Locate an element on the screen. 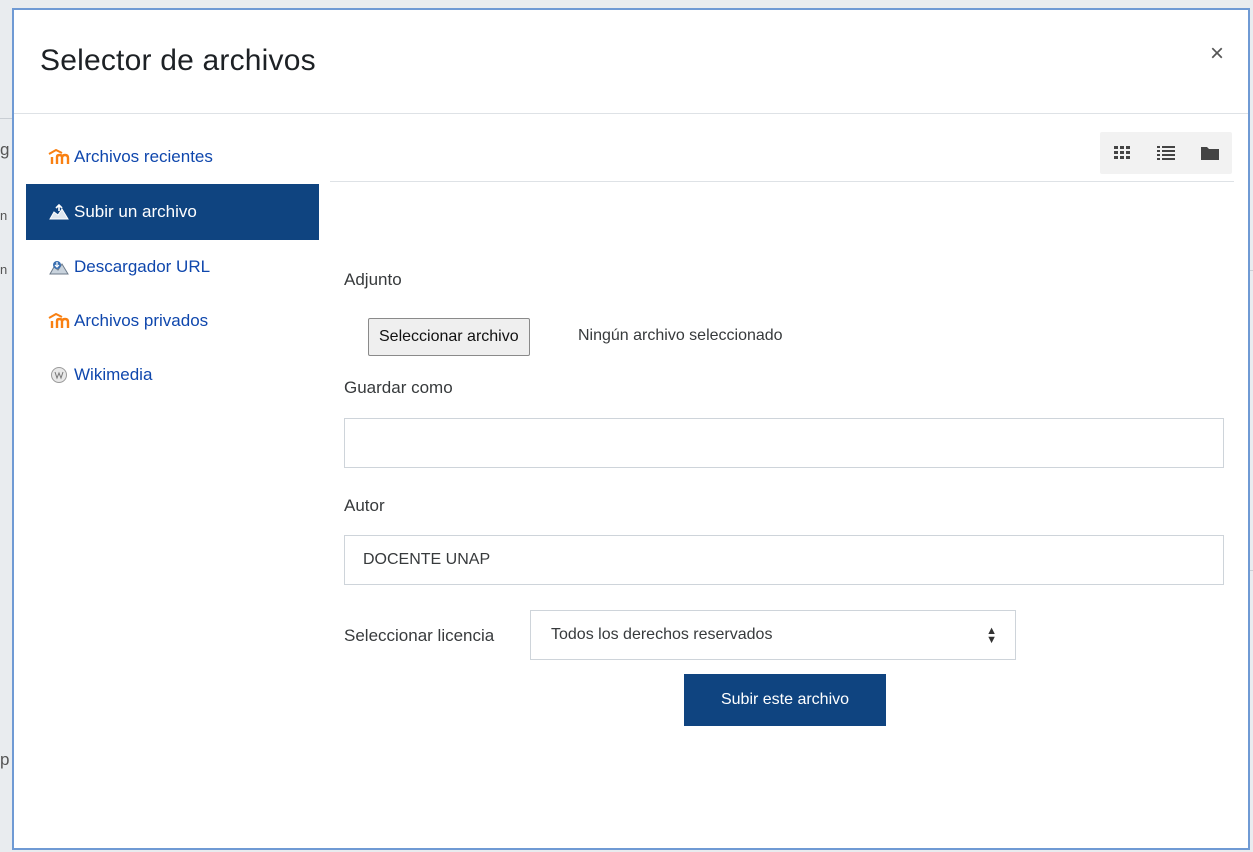  author-label: Autor is located at coordinates (364, 505).